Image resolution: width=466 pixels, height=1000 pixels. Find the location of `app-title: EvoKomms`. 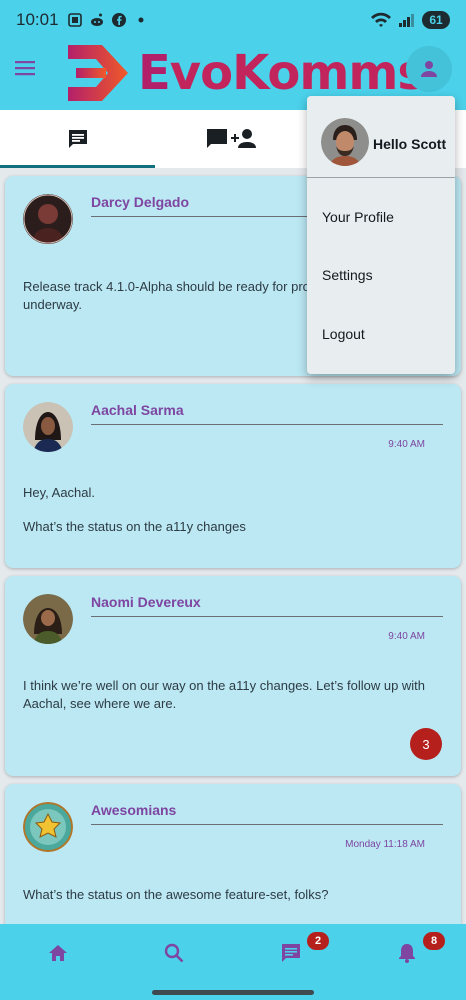

app-title: EvoKomms is located at coordinates (282, 73).